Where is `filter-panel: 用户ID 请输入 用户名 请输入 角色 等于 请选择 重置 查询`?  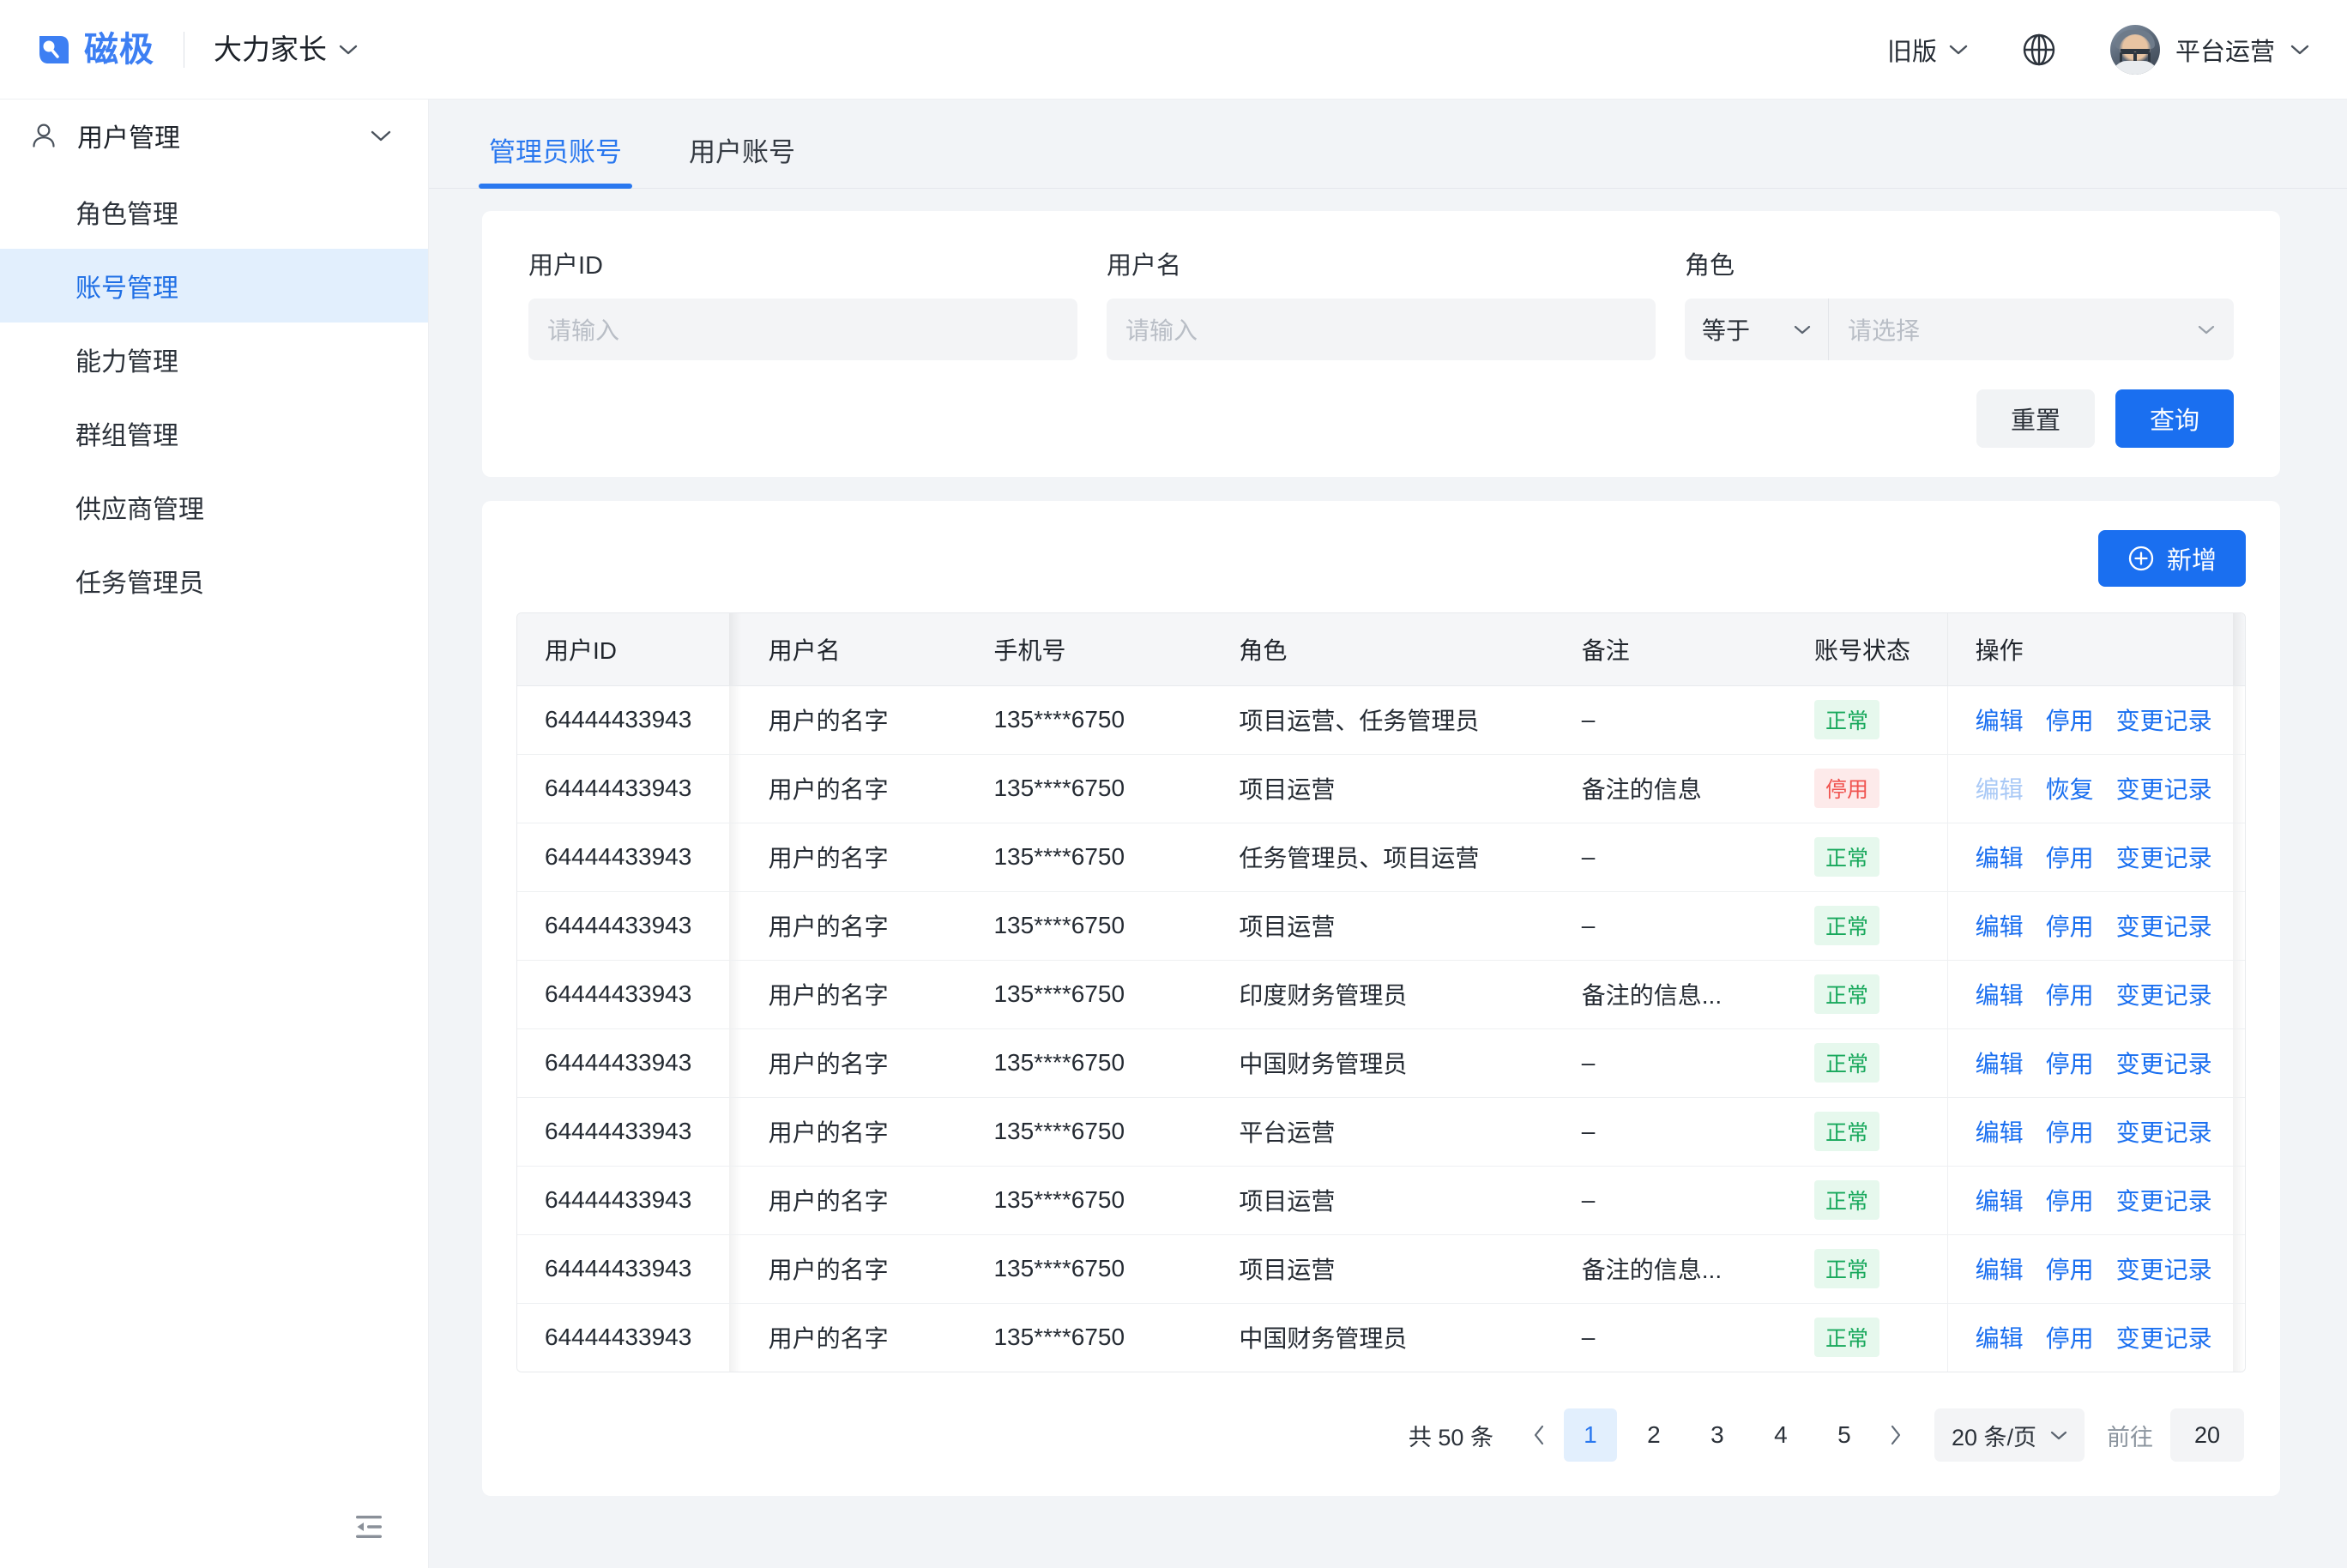
filter-panel: 用户ID 请输入 用户名 请输入 角色 等于 请选择 重置 查询 is located at coordinates (1381, 344).